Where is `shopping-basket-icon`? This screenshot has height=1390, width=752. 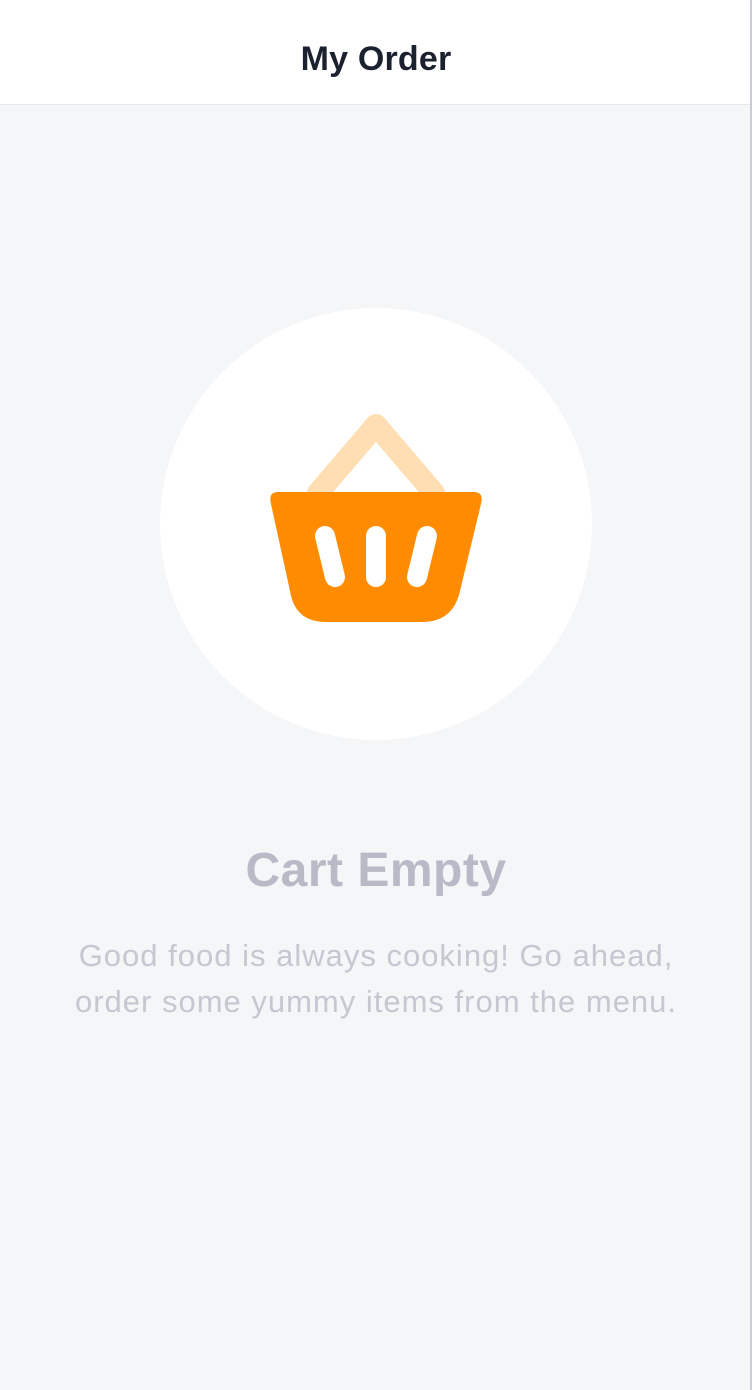 shopping-basket-icon is located at coordinates (376, 518).